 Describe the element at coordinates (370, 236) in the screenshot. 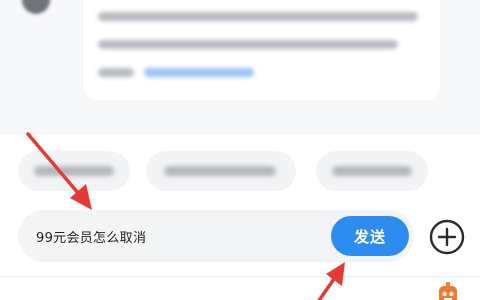

I see `send-button: 发送` at that location.